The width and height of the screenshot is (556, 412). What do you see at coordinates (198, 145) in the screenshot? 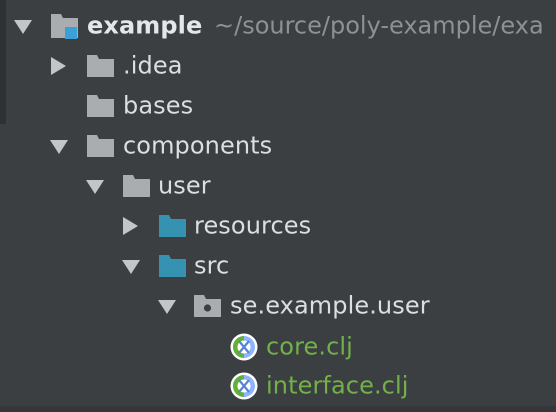
I see `tree-node-label: components` at bounding box center [198, 145].